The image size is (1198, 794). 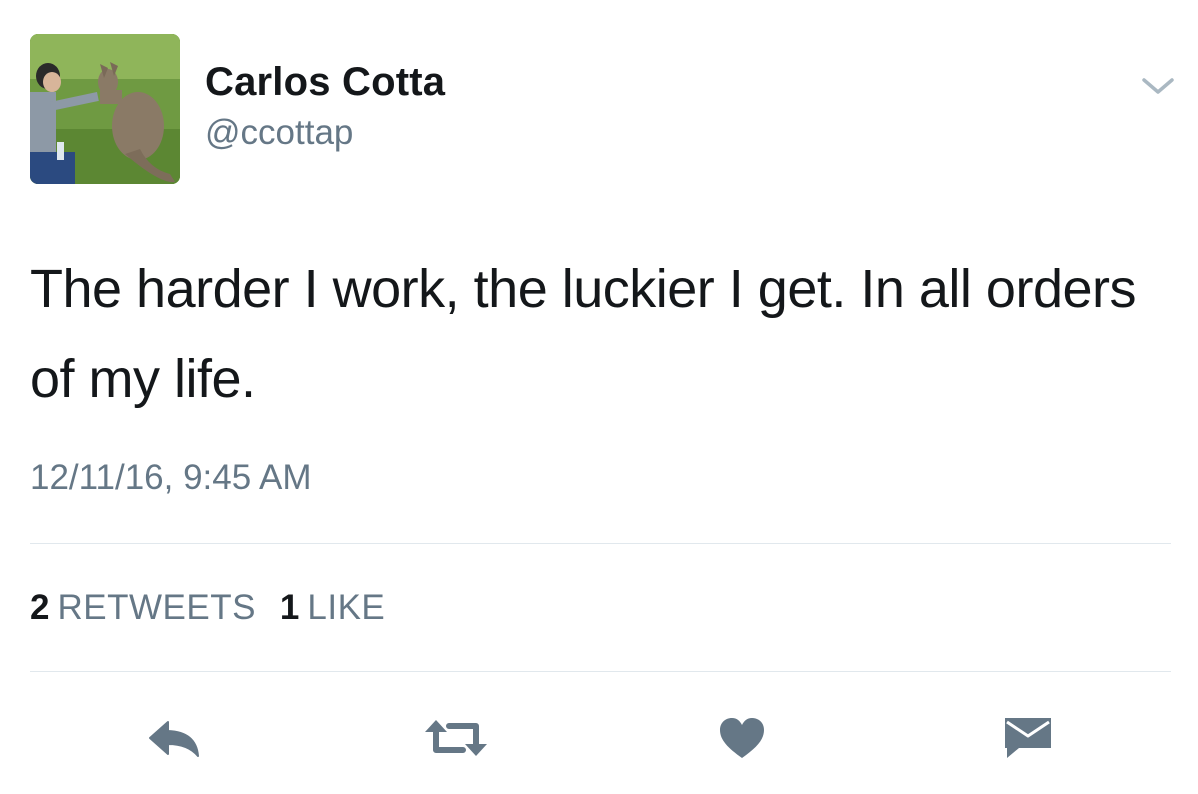 I want to click on chevron-down-icon, so click(x=1158, y=86).